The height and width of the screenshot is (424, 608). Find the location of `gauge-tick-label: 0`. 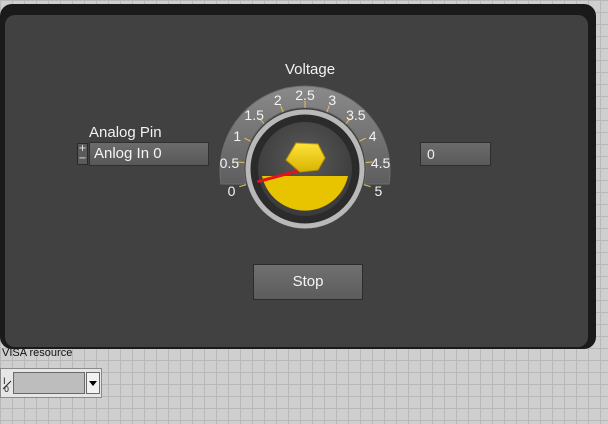

gauge-tick-label: 0 is located at coordinates (231, 190).